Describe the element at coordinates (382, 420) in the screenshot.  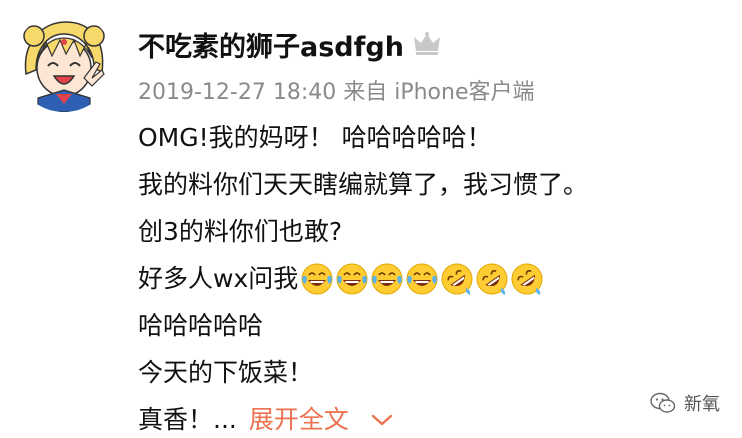
I see `chevron-down-icon` at that location.